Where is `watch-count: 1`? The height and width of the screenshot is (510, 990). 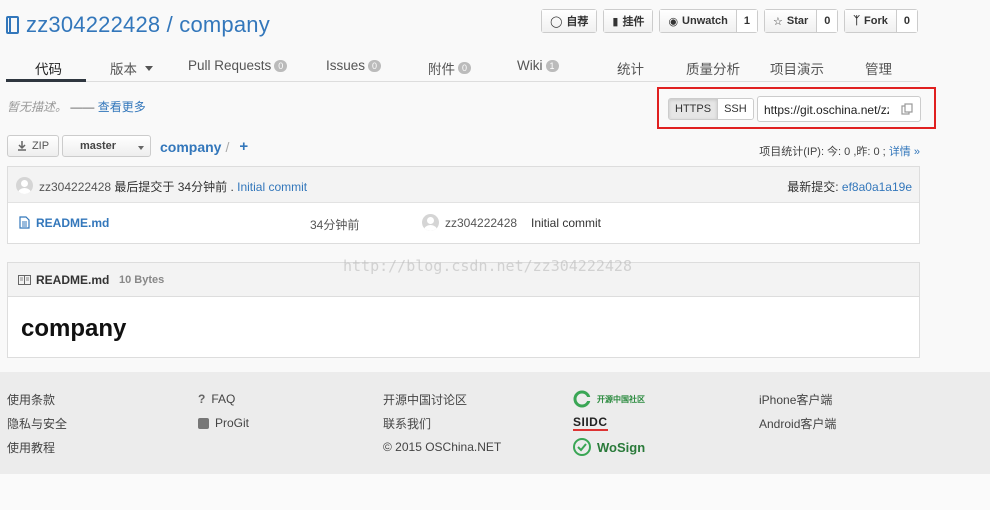 watch-count: 1 is located at coordinates (746, 21).